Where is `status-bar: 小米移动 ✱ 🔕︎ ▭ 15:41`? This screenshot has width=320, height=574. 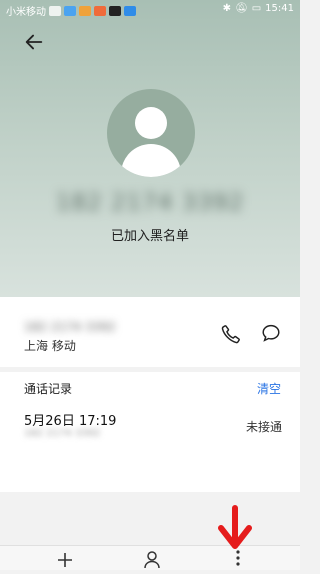 status-bar: 小米移动 ✱ 🔕︎ ▭ 15:41 is located at coordinates (150, 10).